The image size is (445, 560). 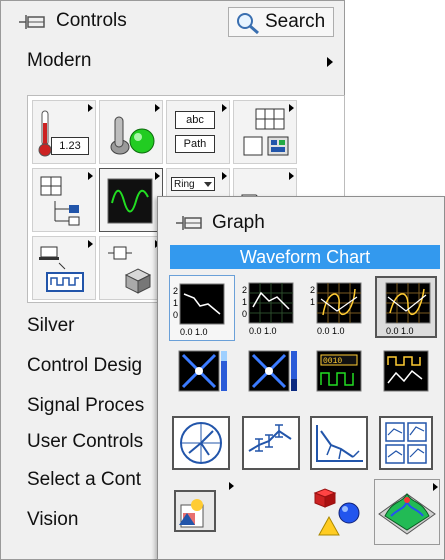 What do you see at coordinates (272, 308) in the screenshot?
I see `waveform-graph-tile: 2 1 0 0.0 1.0` at bounding box center [272, 308].